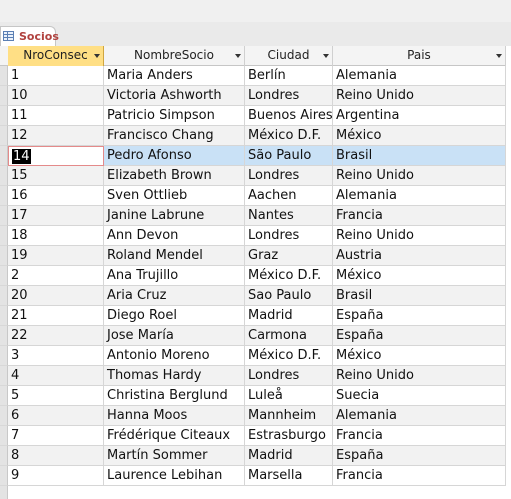  I want to click on table-cell: Berlín, so click(289, 76).